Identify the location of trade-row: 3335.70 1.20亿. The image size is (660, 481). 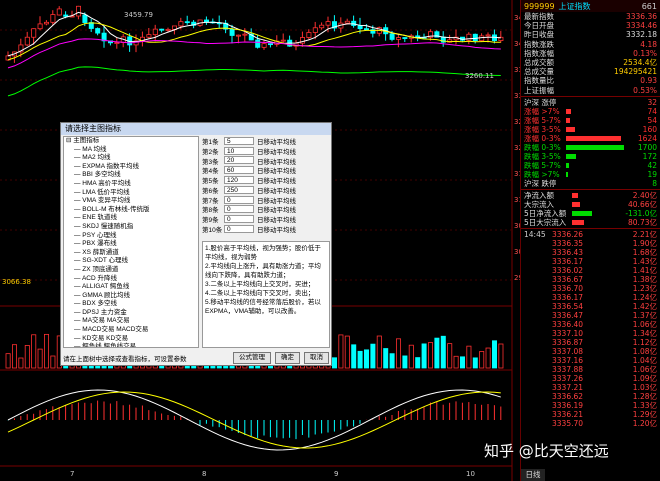
(590, 423).